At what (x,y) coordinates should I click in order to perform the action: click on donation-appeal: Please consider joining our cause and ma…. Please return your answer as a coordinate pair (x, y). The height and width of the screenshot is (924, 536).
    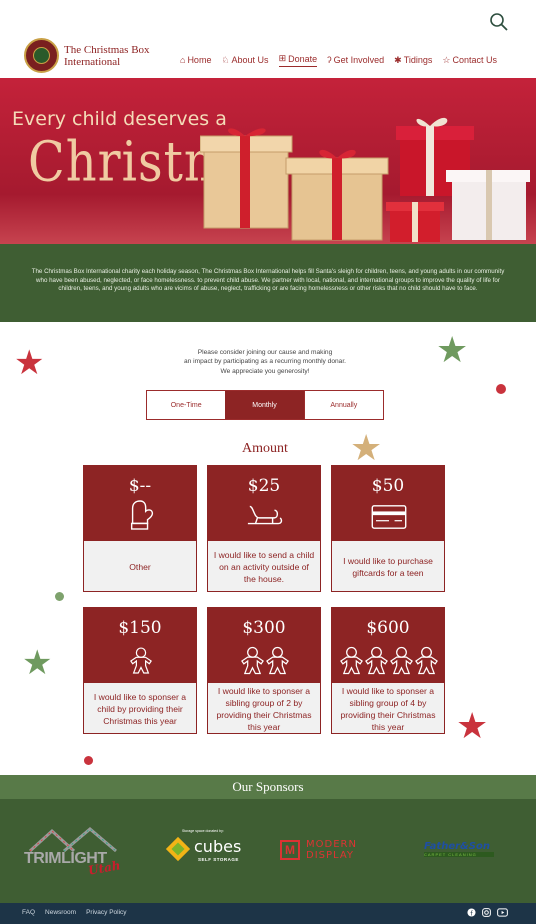
    Looking at the image, I should click on (265, 362).